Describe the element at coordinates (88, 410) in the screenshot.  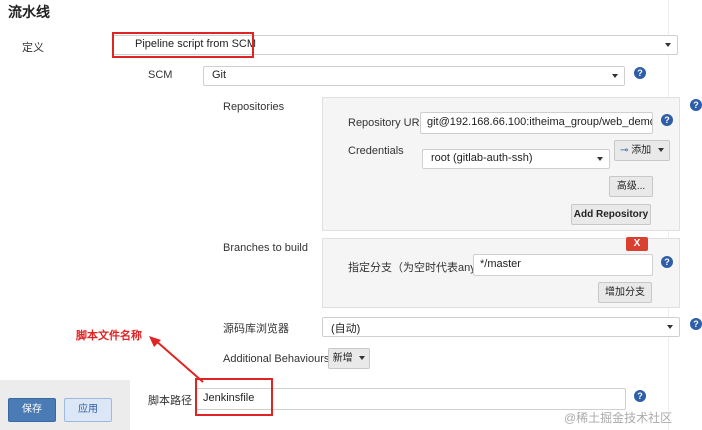
I see `apply-button: 应用` at that location.